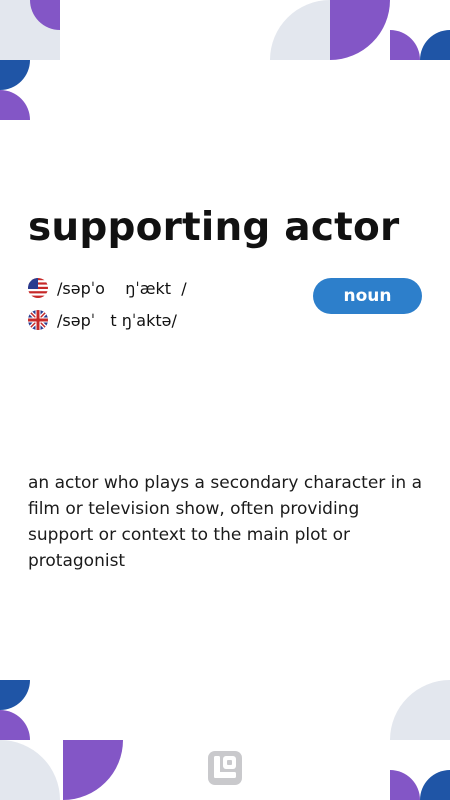 This screenshot has height=800, width=450. I want to click on pronunciation-uk: /səpˈ t ŋˈaktə/, so click(102, 320).